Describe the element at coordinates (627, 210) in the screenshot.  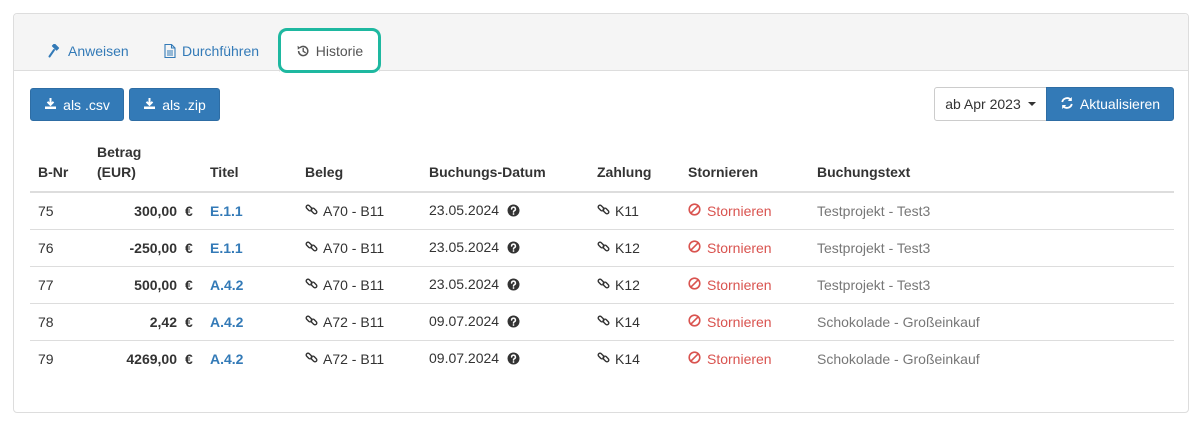
I see `zahlung-text: K11` at that location.